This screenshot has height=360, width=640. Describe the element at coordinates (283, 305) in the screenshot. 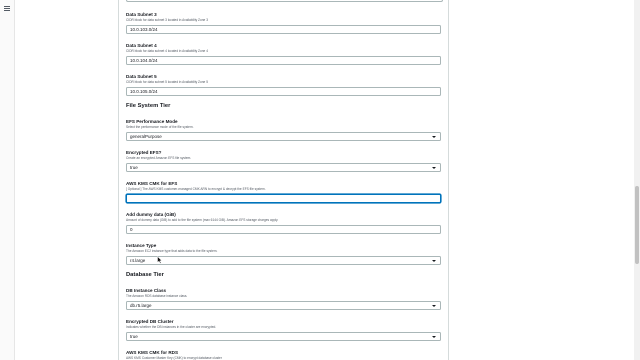

I see `db-instance-class-select: db.r5.large` at that location.